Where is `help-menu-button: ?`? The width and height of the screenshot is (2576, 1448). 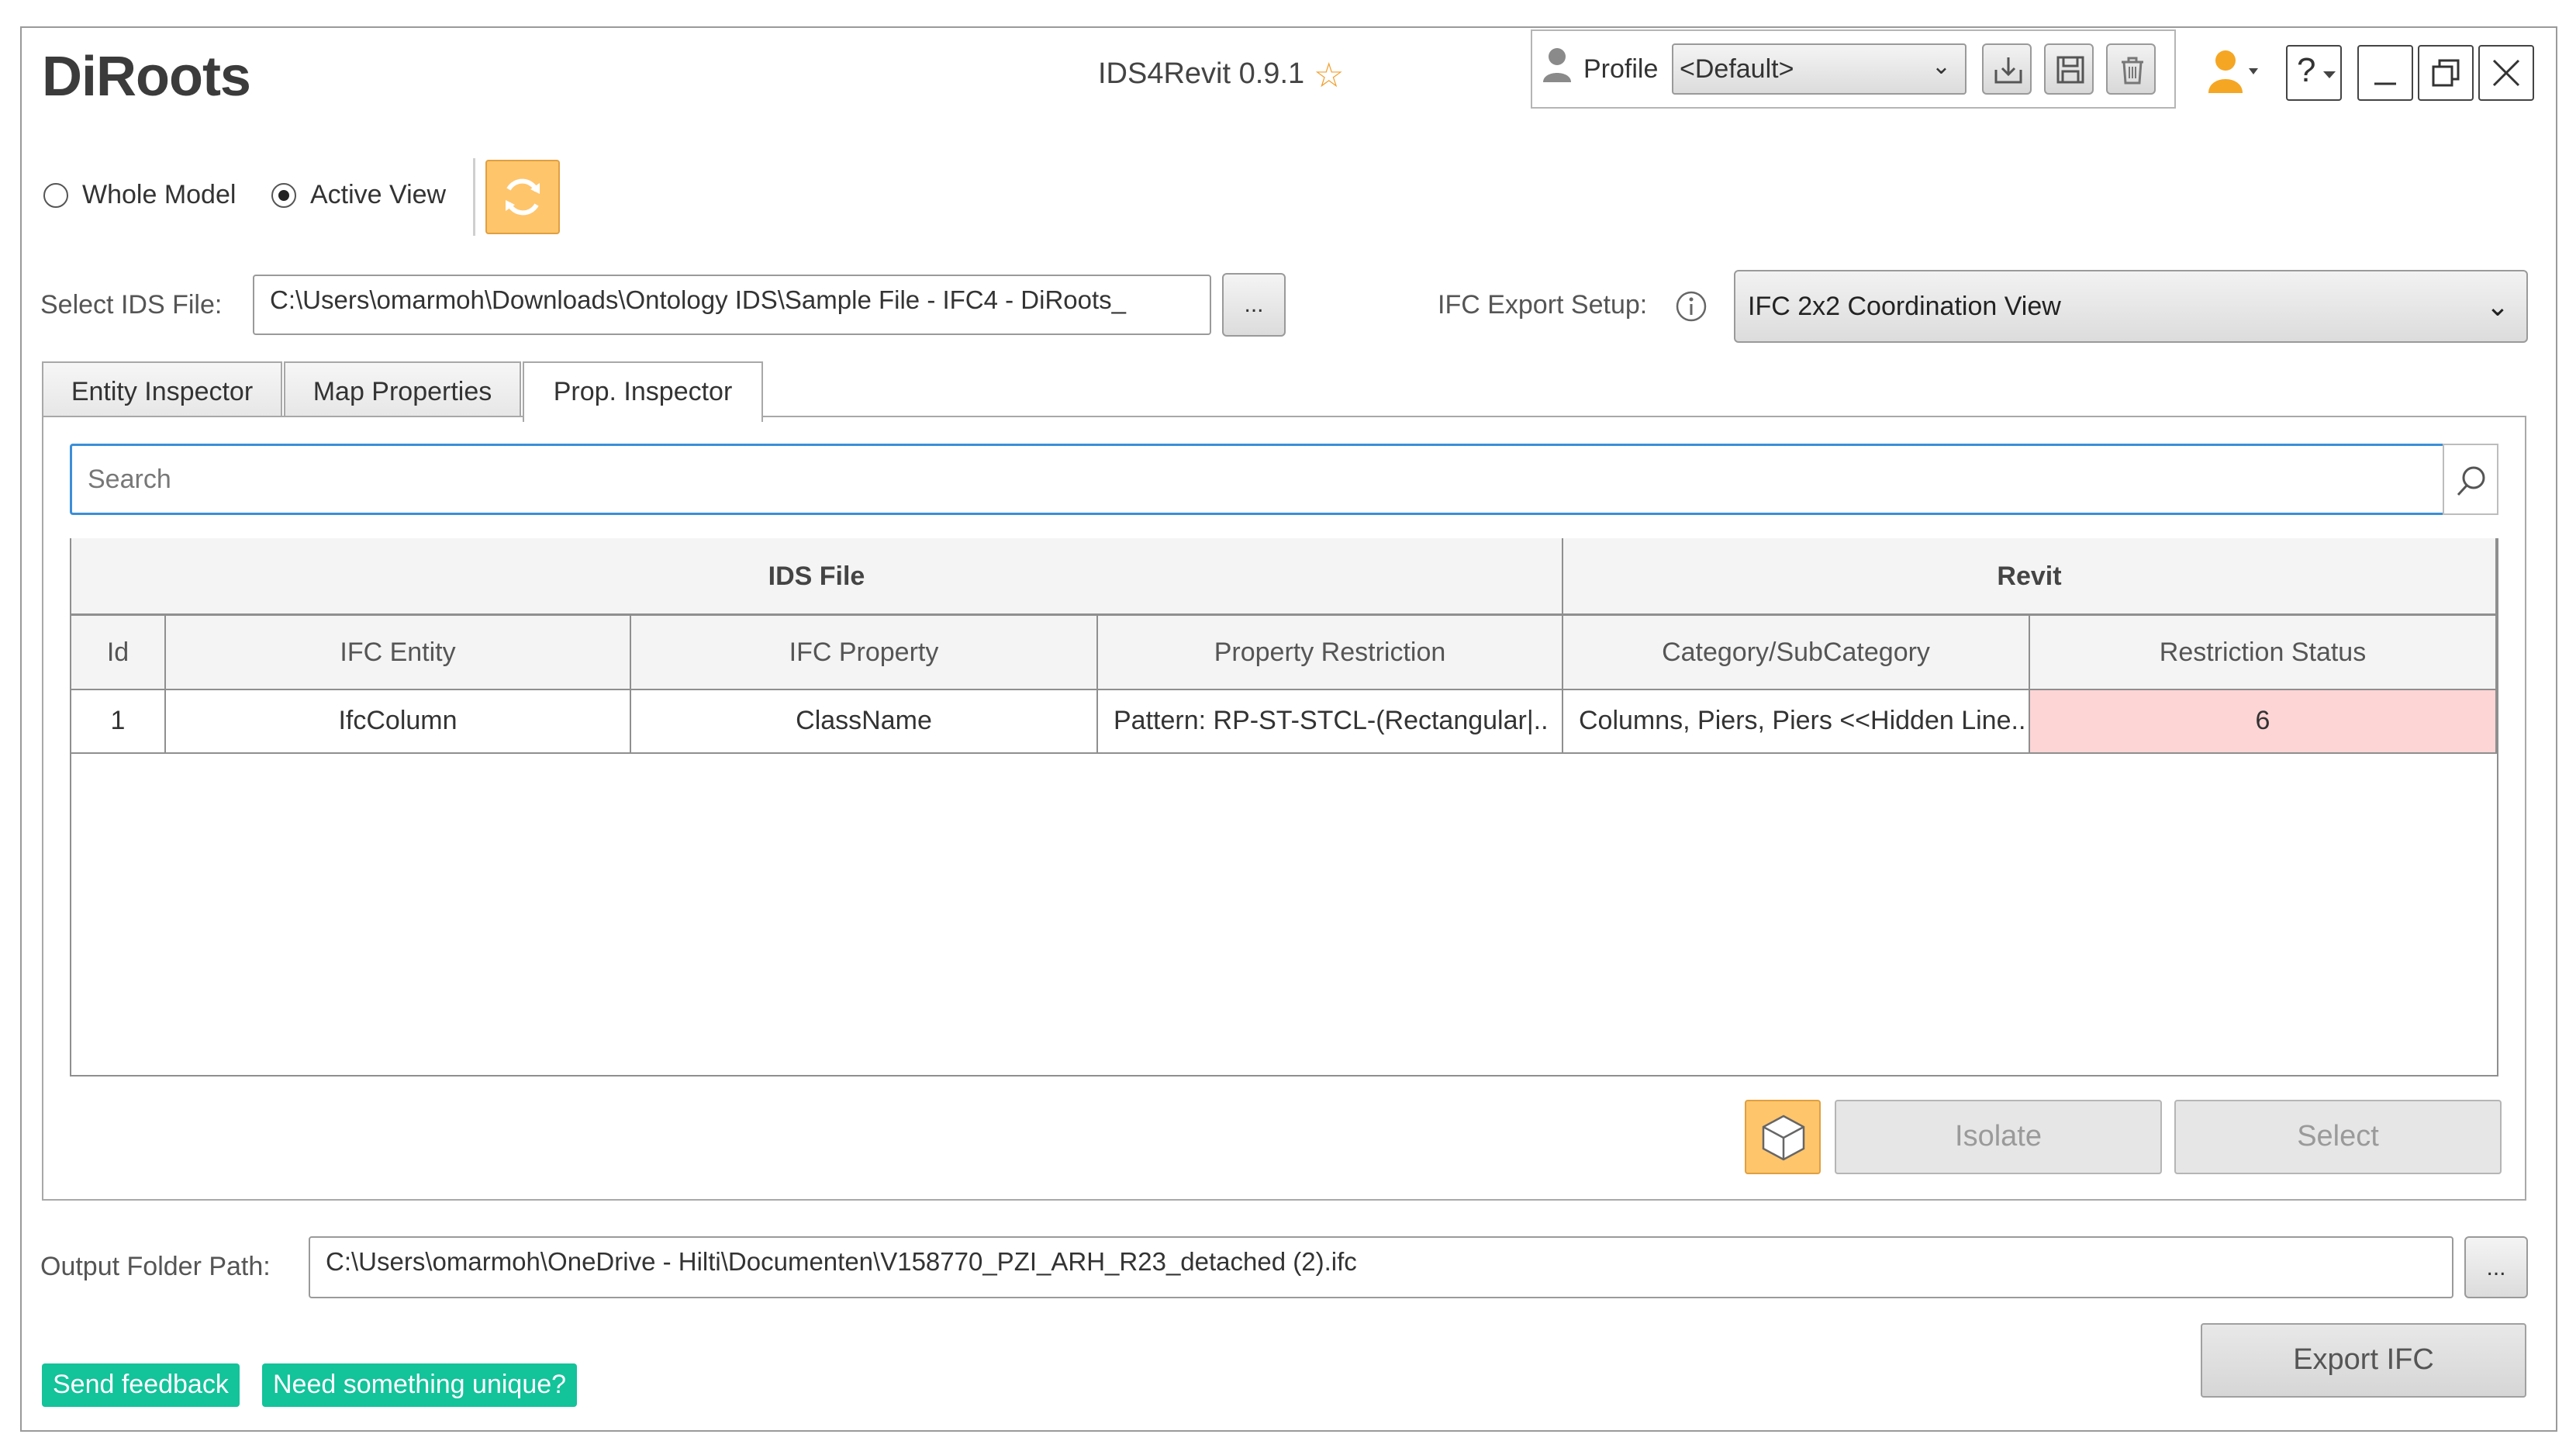 help-menu-button: ? is located at coordinates (2314, 73).